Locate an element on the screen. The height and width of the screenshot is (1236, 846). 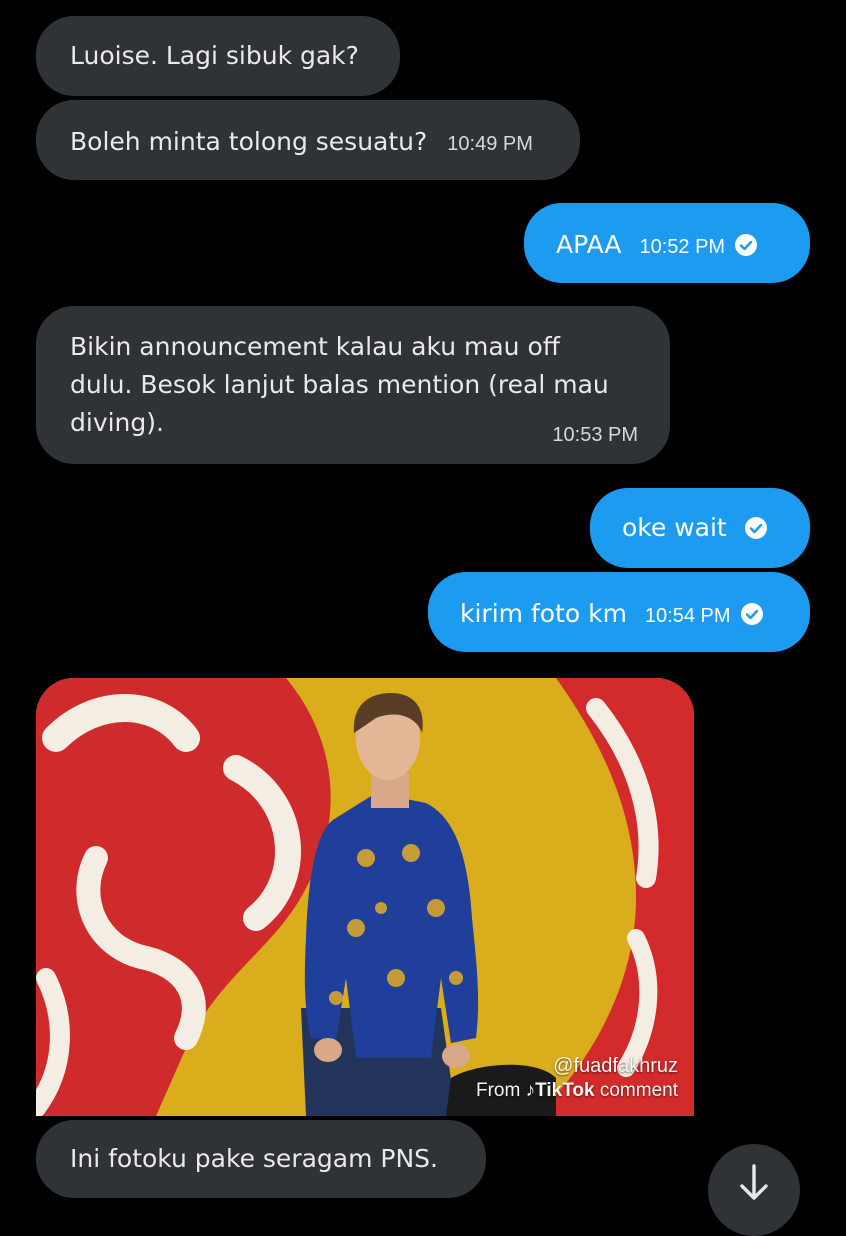
watermark-handle: @fuadfakhruz is located at coordinates (615, 1066).